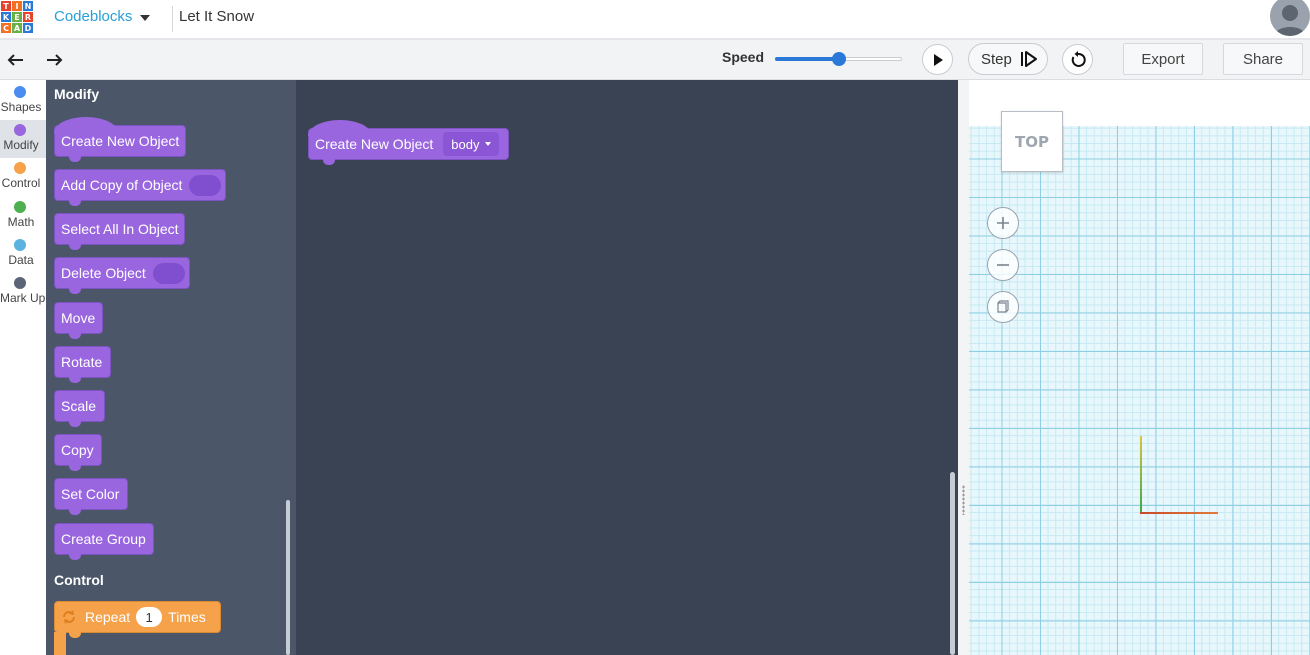 The height and width of the screenshot is (655, 1310). What do you see at coordinates (6, 6) in the screenshot?
I see `logo-letter: T` at bounding box center [6, 6].